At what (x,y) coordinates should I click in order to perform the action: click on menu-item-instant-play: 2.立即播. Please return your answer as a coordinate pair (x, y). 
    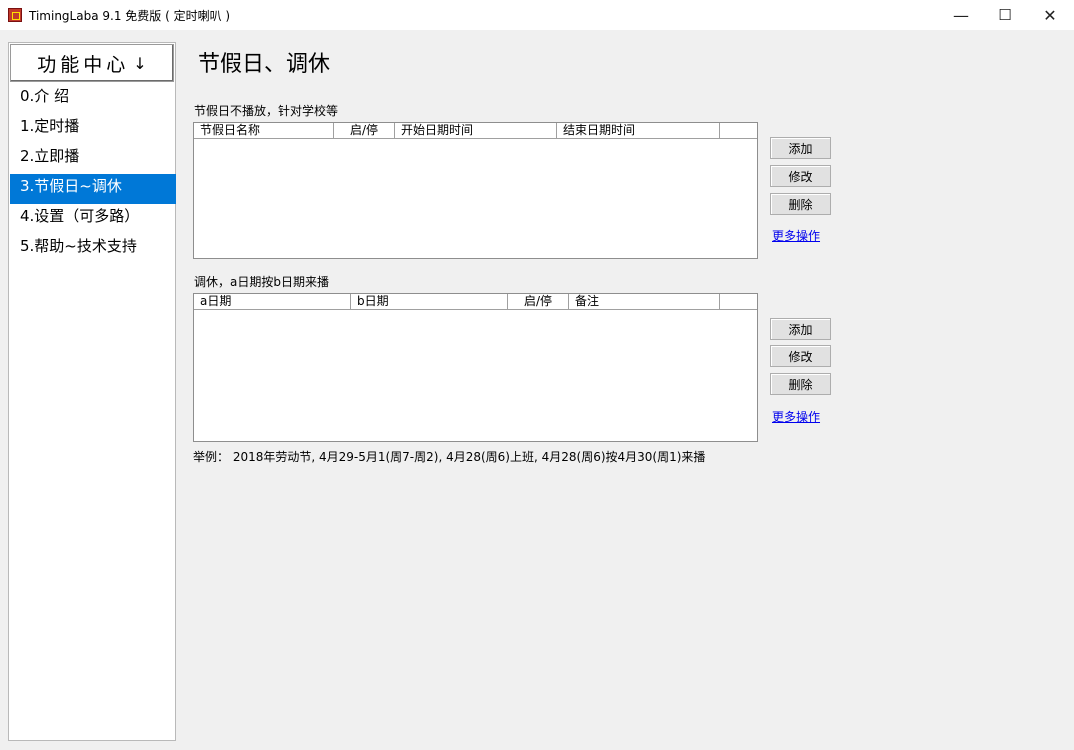
    Looking at the image, I should click on (93, 159).